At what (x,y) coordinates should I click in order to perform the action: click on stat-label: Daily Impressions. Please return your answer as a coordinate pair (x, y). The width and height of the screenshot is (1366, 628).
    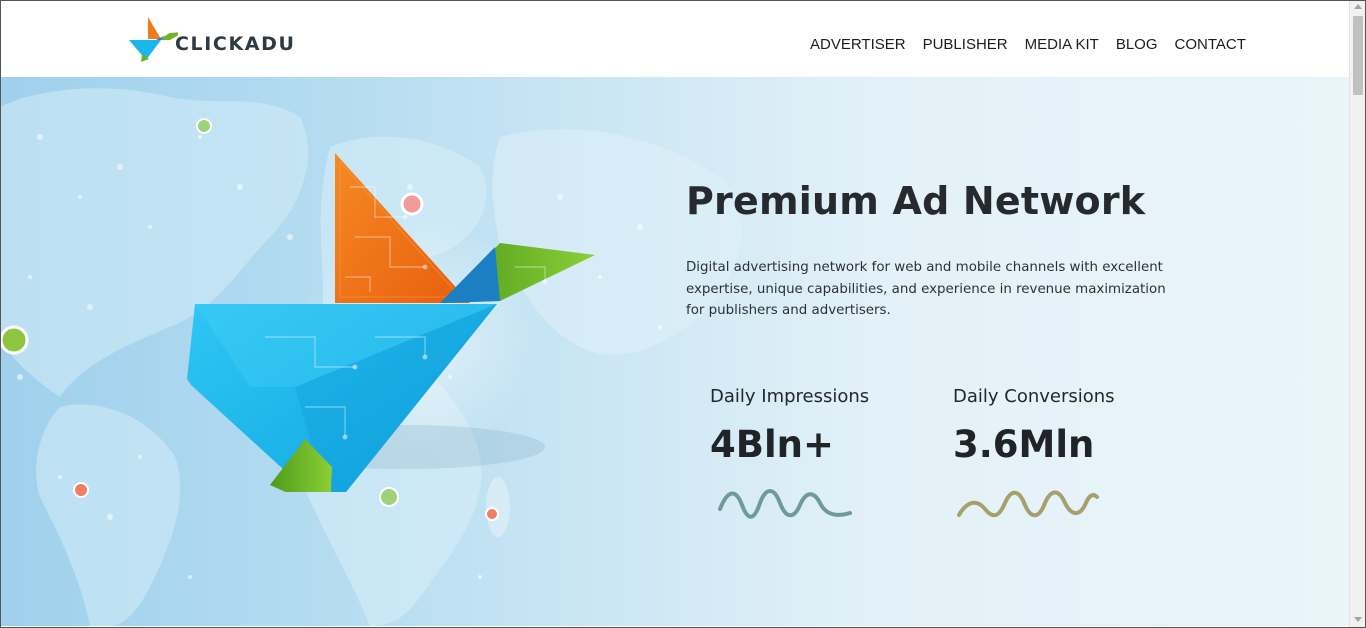
    Looking at the image, I should click on (790, 396).